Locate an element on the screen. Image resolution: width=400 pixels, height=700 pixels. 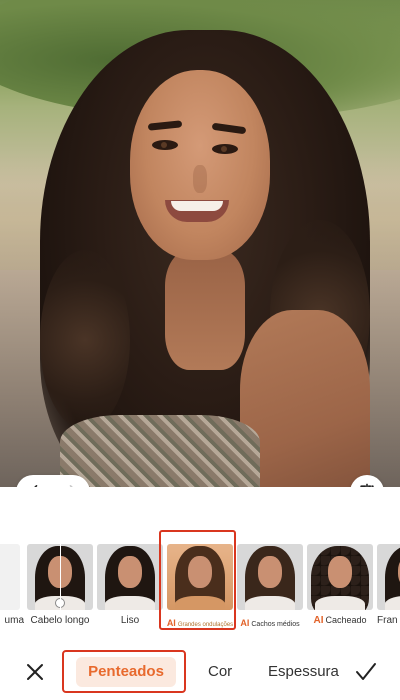
selected-style-highlight is located at coordinates (197, 580).